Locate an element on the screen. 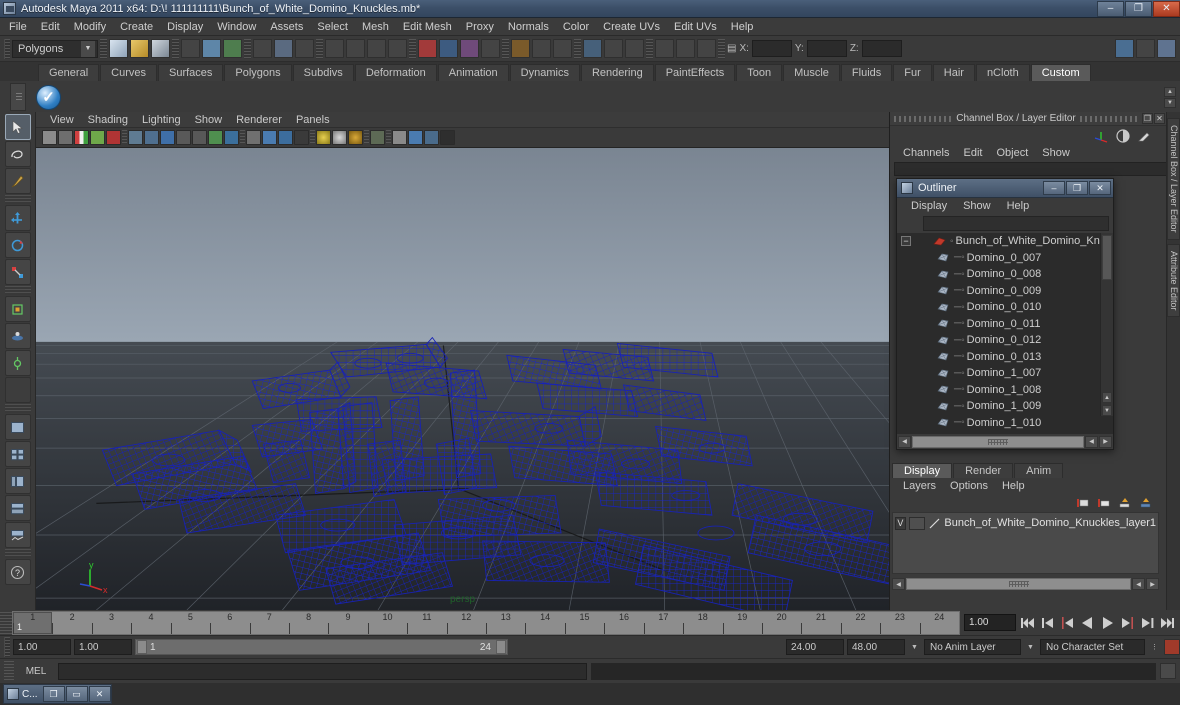 This screenshot has width=1180, height=705. layer-menu-options: Options is located at coordinates (969, 486).